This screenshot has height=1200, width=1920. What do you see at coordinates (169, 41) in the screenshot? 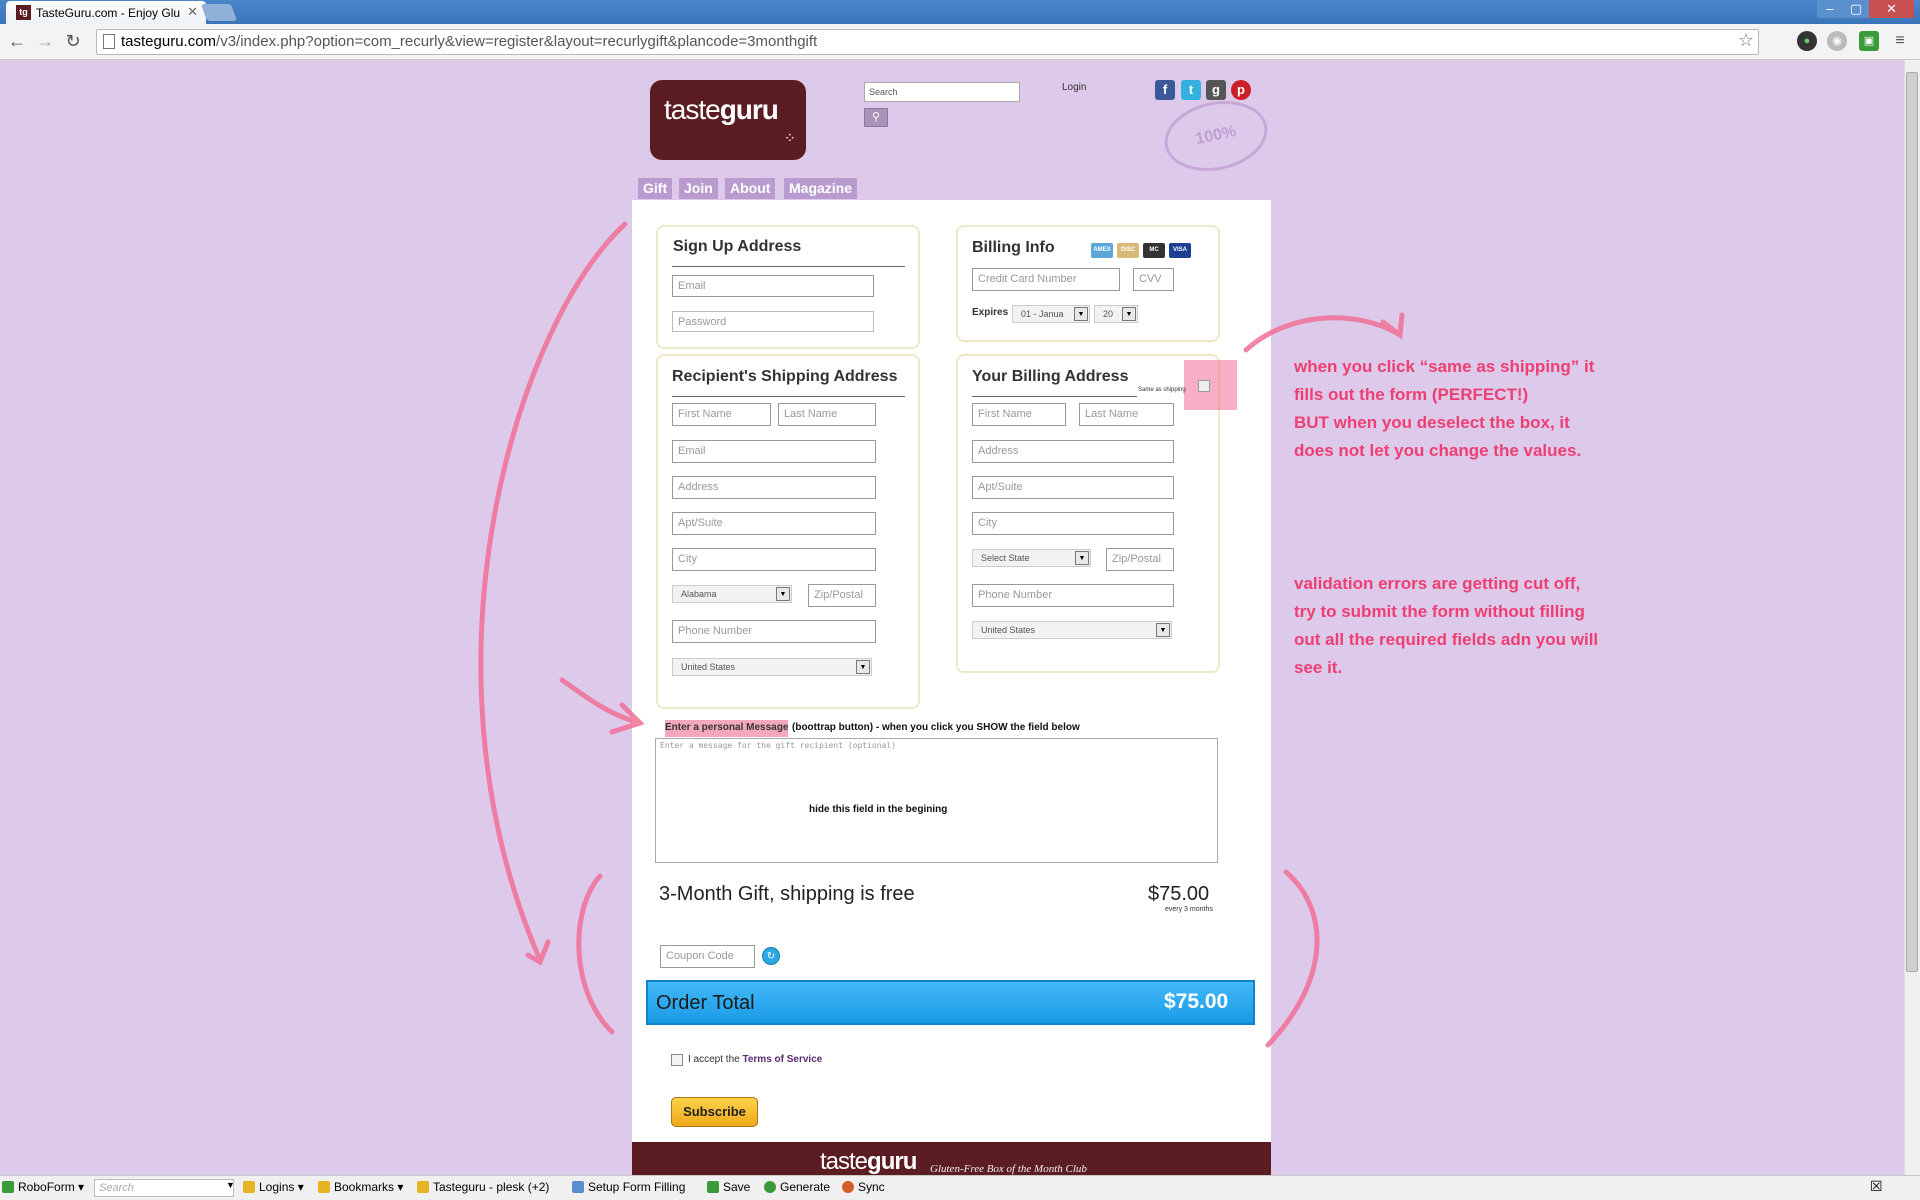
I see `url-domain: tasteguru.com` at bounding box center [169, 41].